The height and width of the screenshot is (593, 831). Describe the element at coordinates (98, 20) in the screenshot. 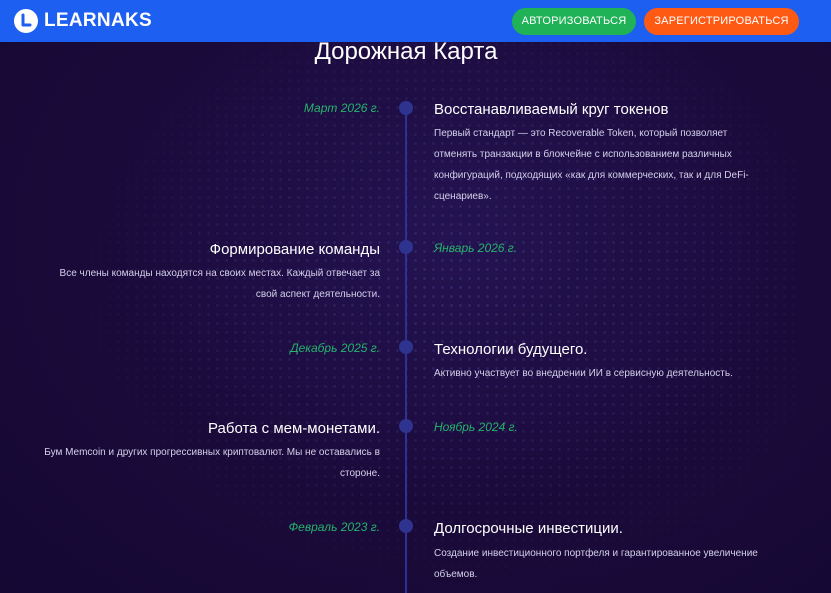

I see `logo-text: LEARNAKS` at that location.